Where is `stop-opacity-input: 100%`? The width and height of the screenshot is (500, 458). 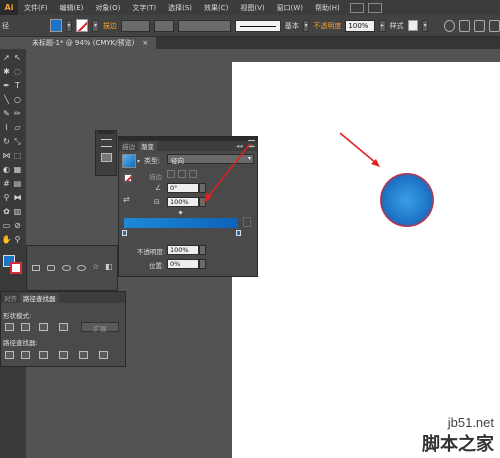
stop-opacity-input: 100% is located at coordinates (183, 250).